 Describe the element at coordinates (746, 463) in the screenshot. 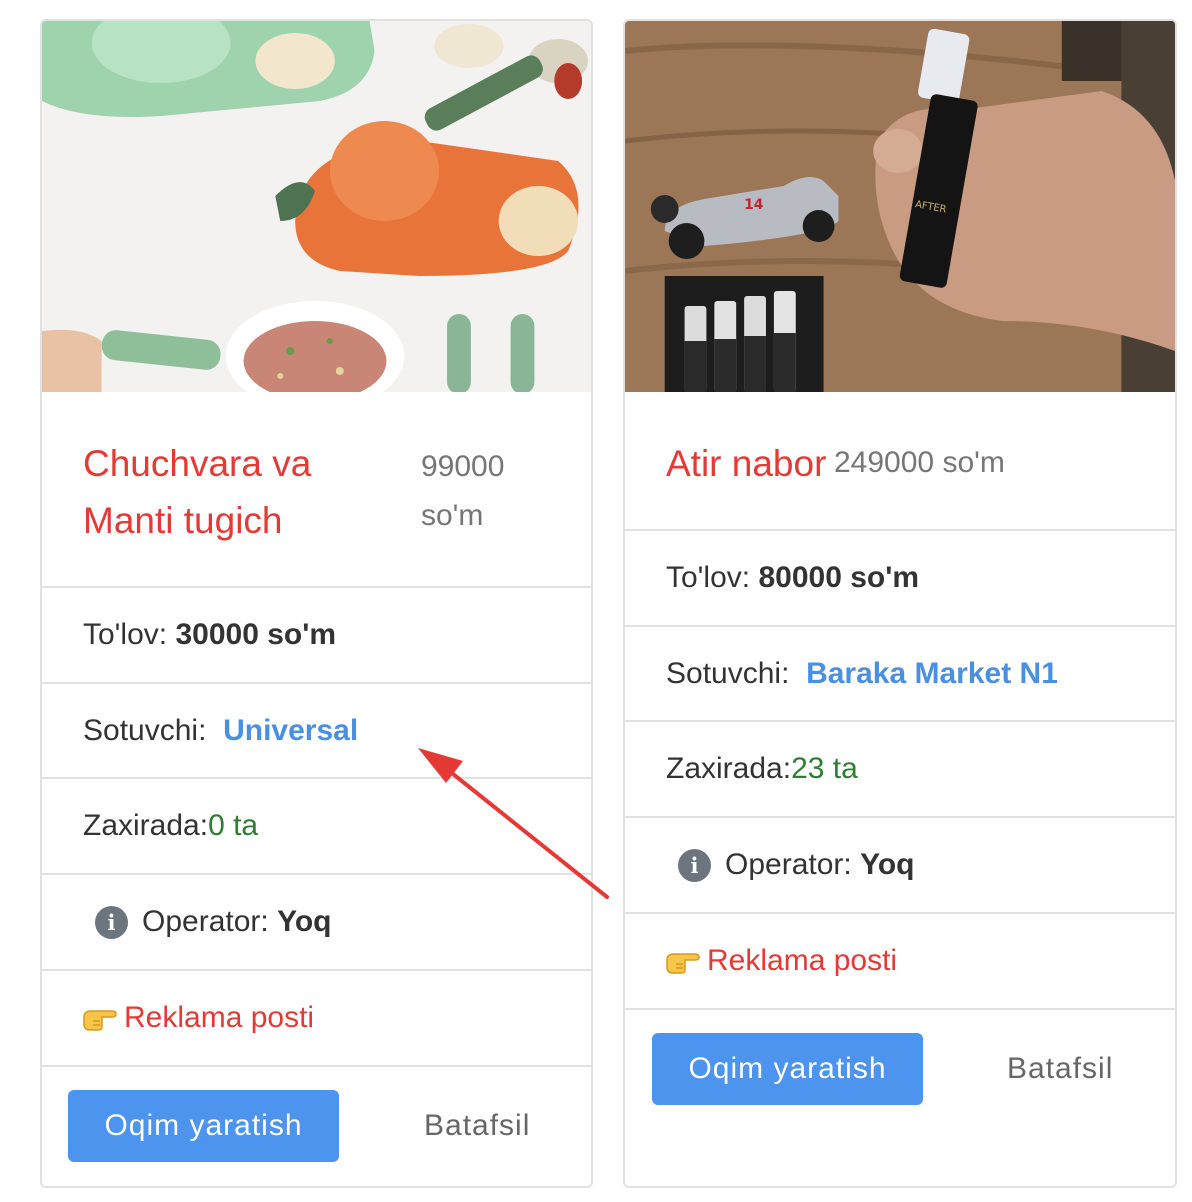

I see `product-title: Atir nabor` at that location.